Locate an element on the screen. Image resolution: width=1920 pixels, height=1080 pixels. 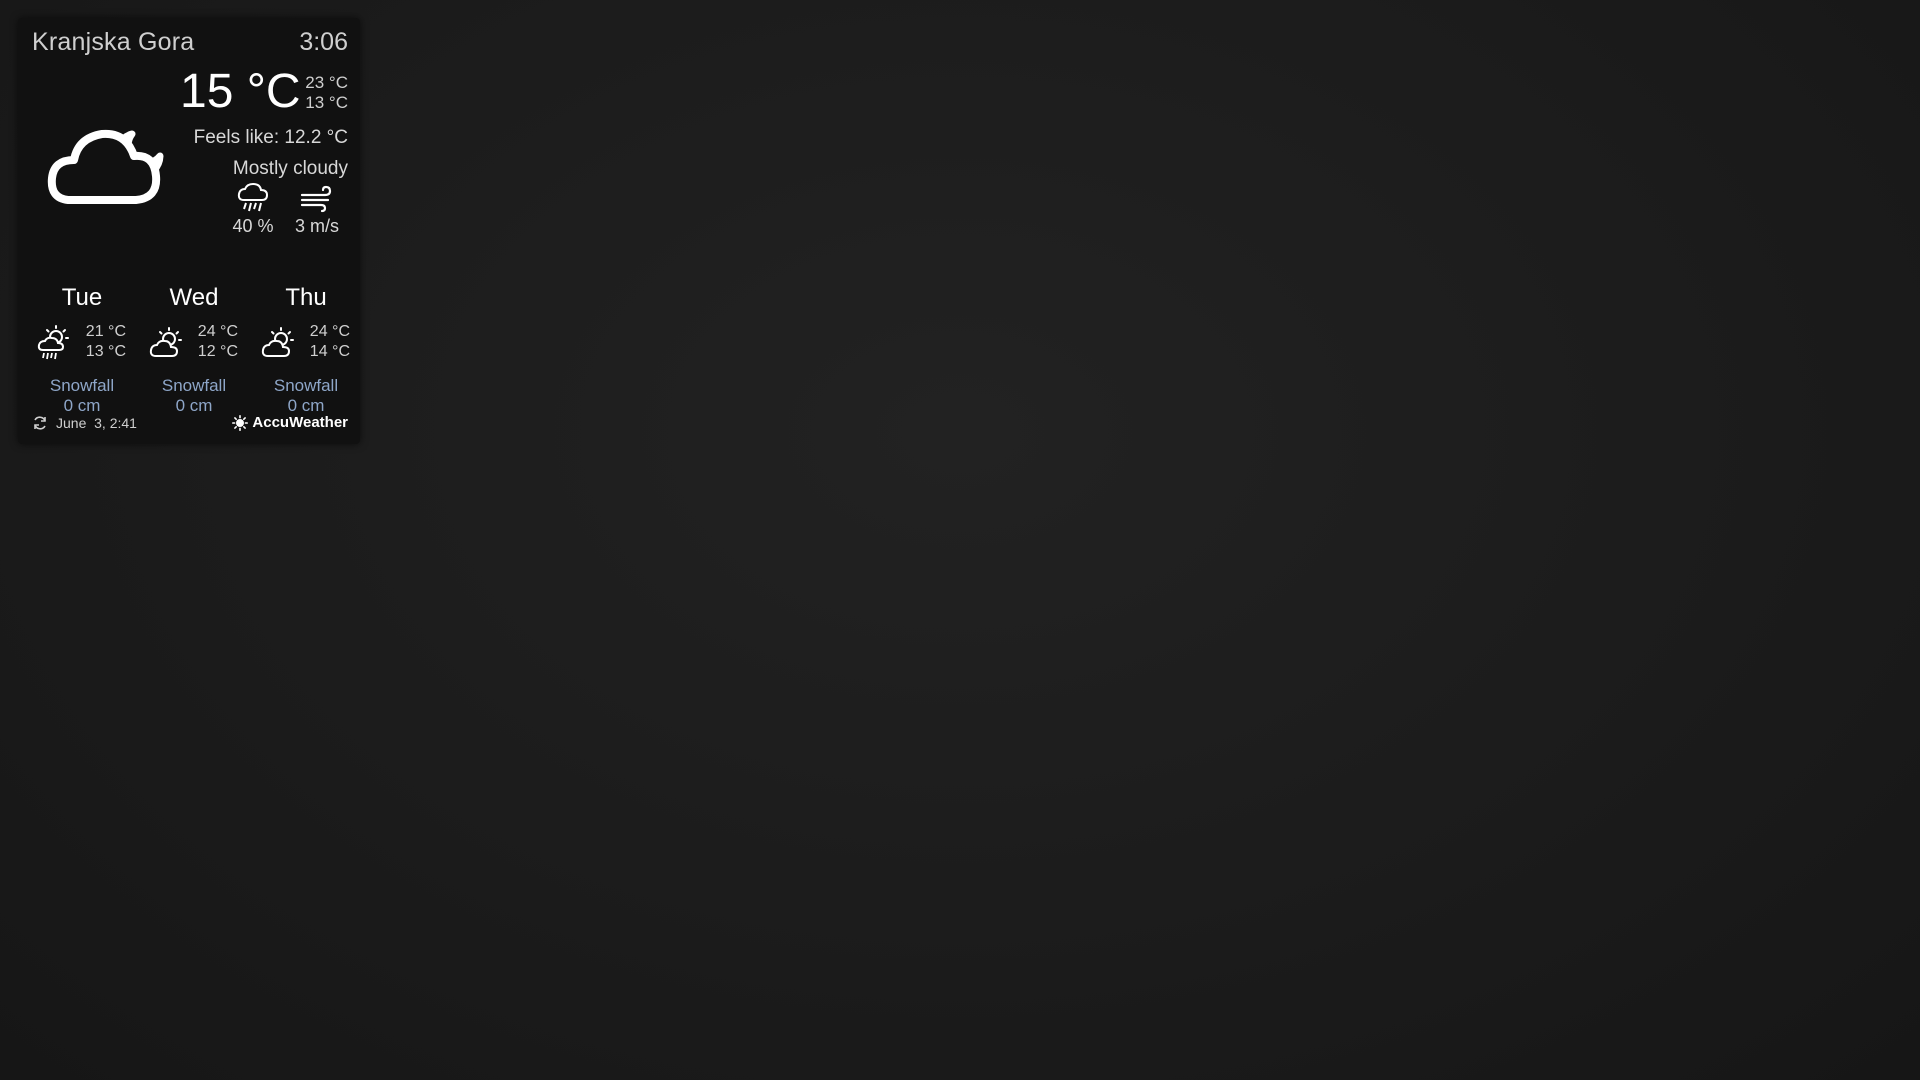
today-high: 23 °C is located at coordinates (326, 82).